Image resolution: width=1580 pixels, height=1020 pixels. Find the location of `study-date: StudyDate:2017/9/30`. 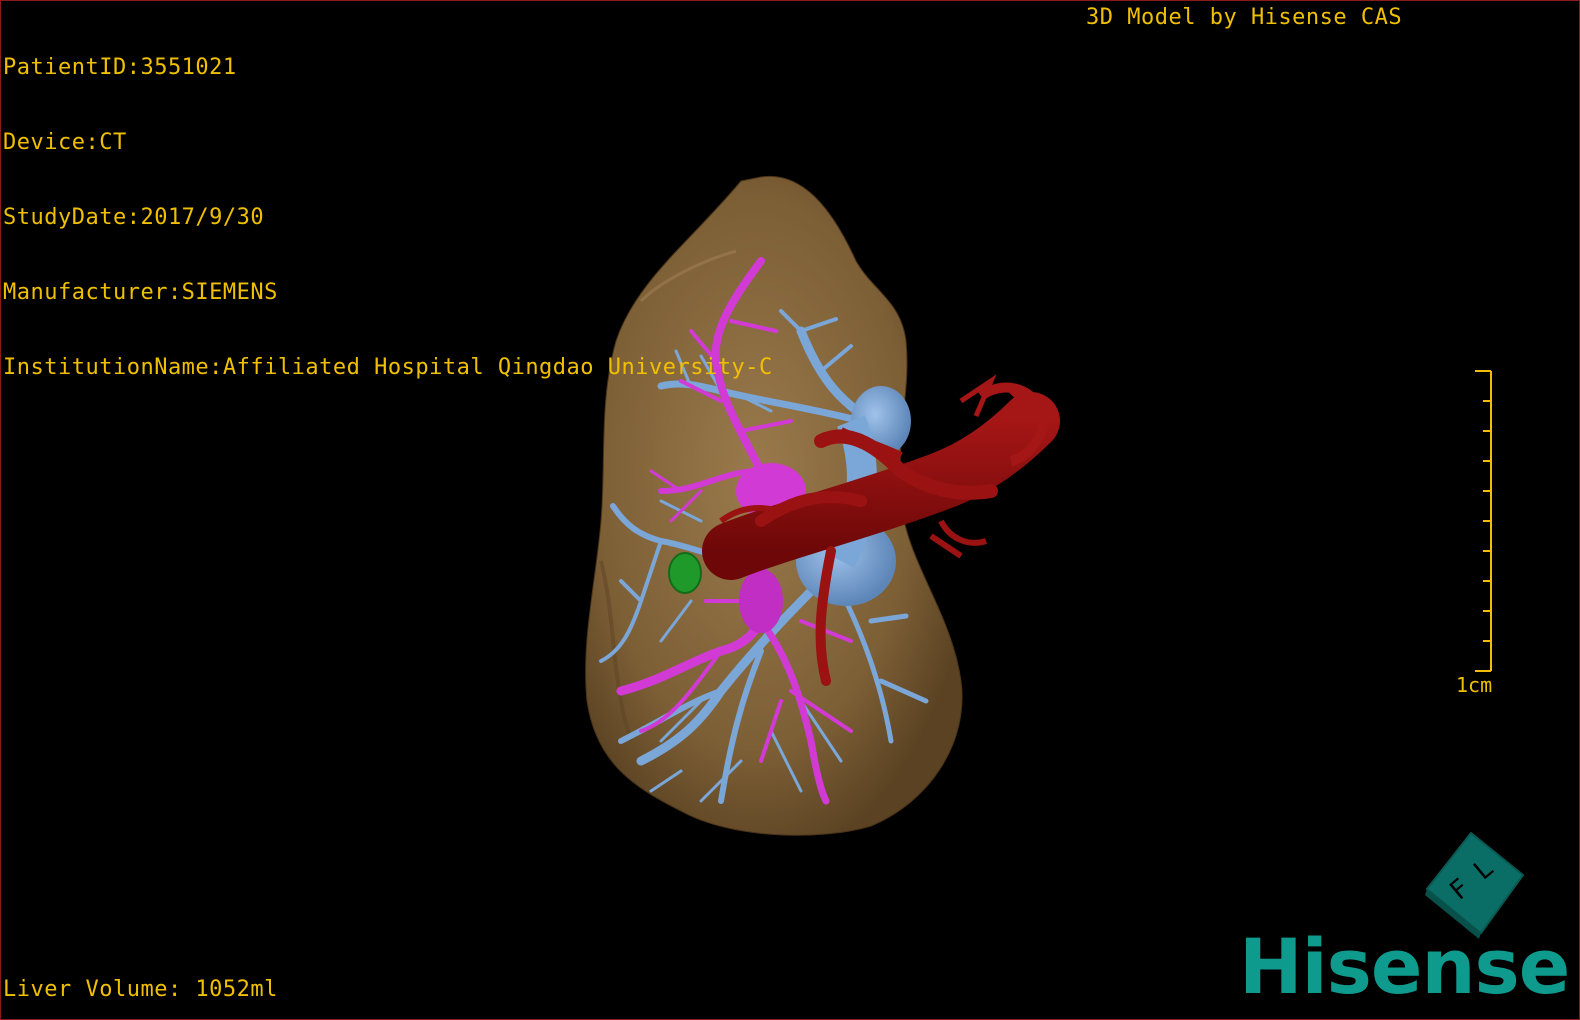

study-date: StudyDate:2017/9/30 is located at coordinates (134, 217).